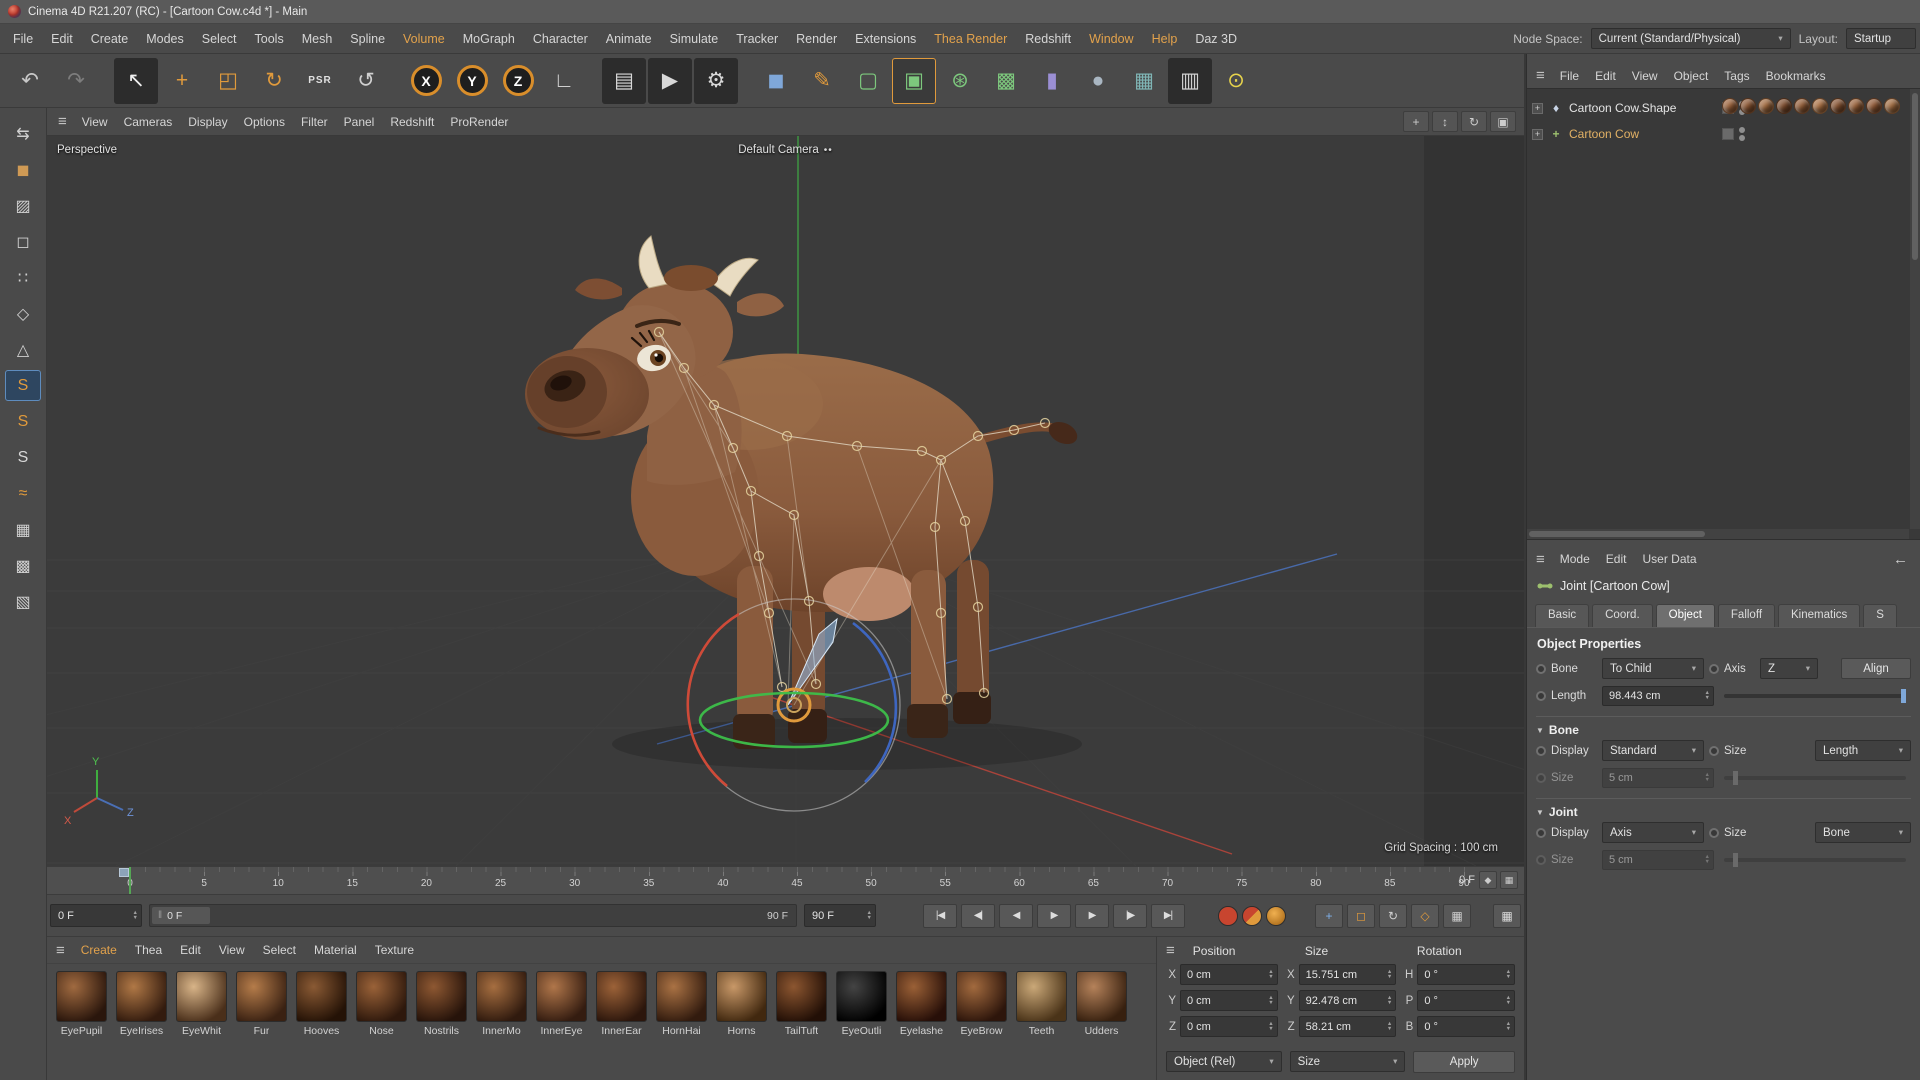  What do you see at coordinates (23, 313) in the screenshot?
I see `edges-mode-button: ◇` at bounding box center [23, 313].